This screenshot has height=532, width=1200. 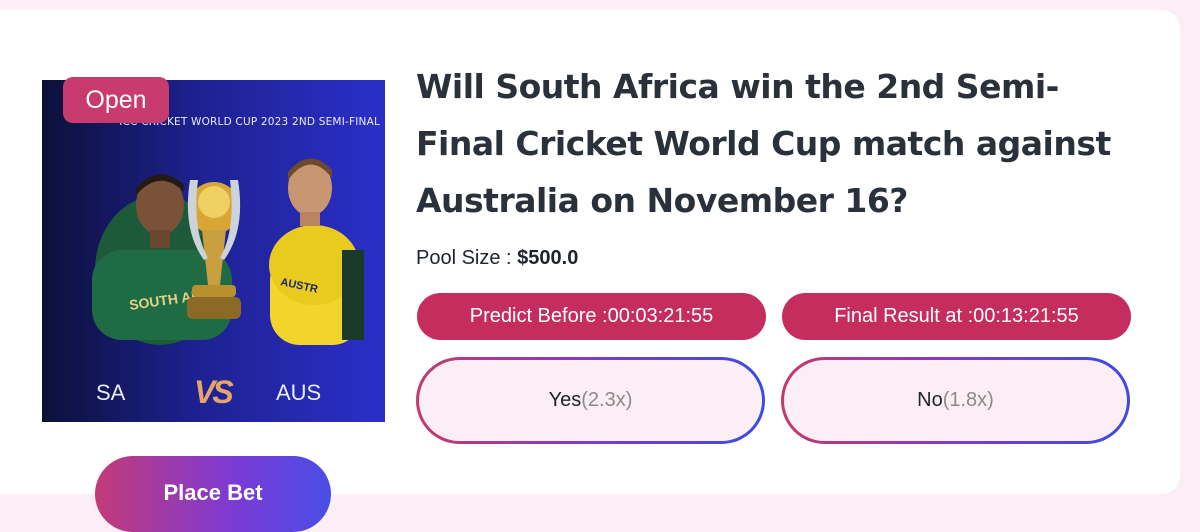 I want to click on status-badge: Open, so click(x=116, y=100).